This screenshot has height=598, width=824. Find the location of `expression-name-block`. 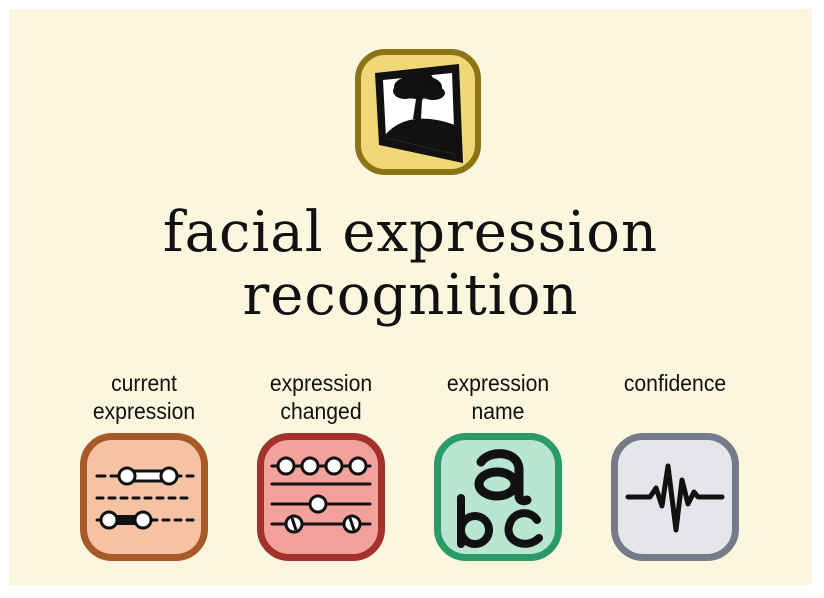

expression-name-block is located at coordinates (498, 497).